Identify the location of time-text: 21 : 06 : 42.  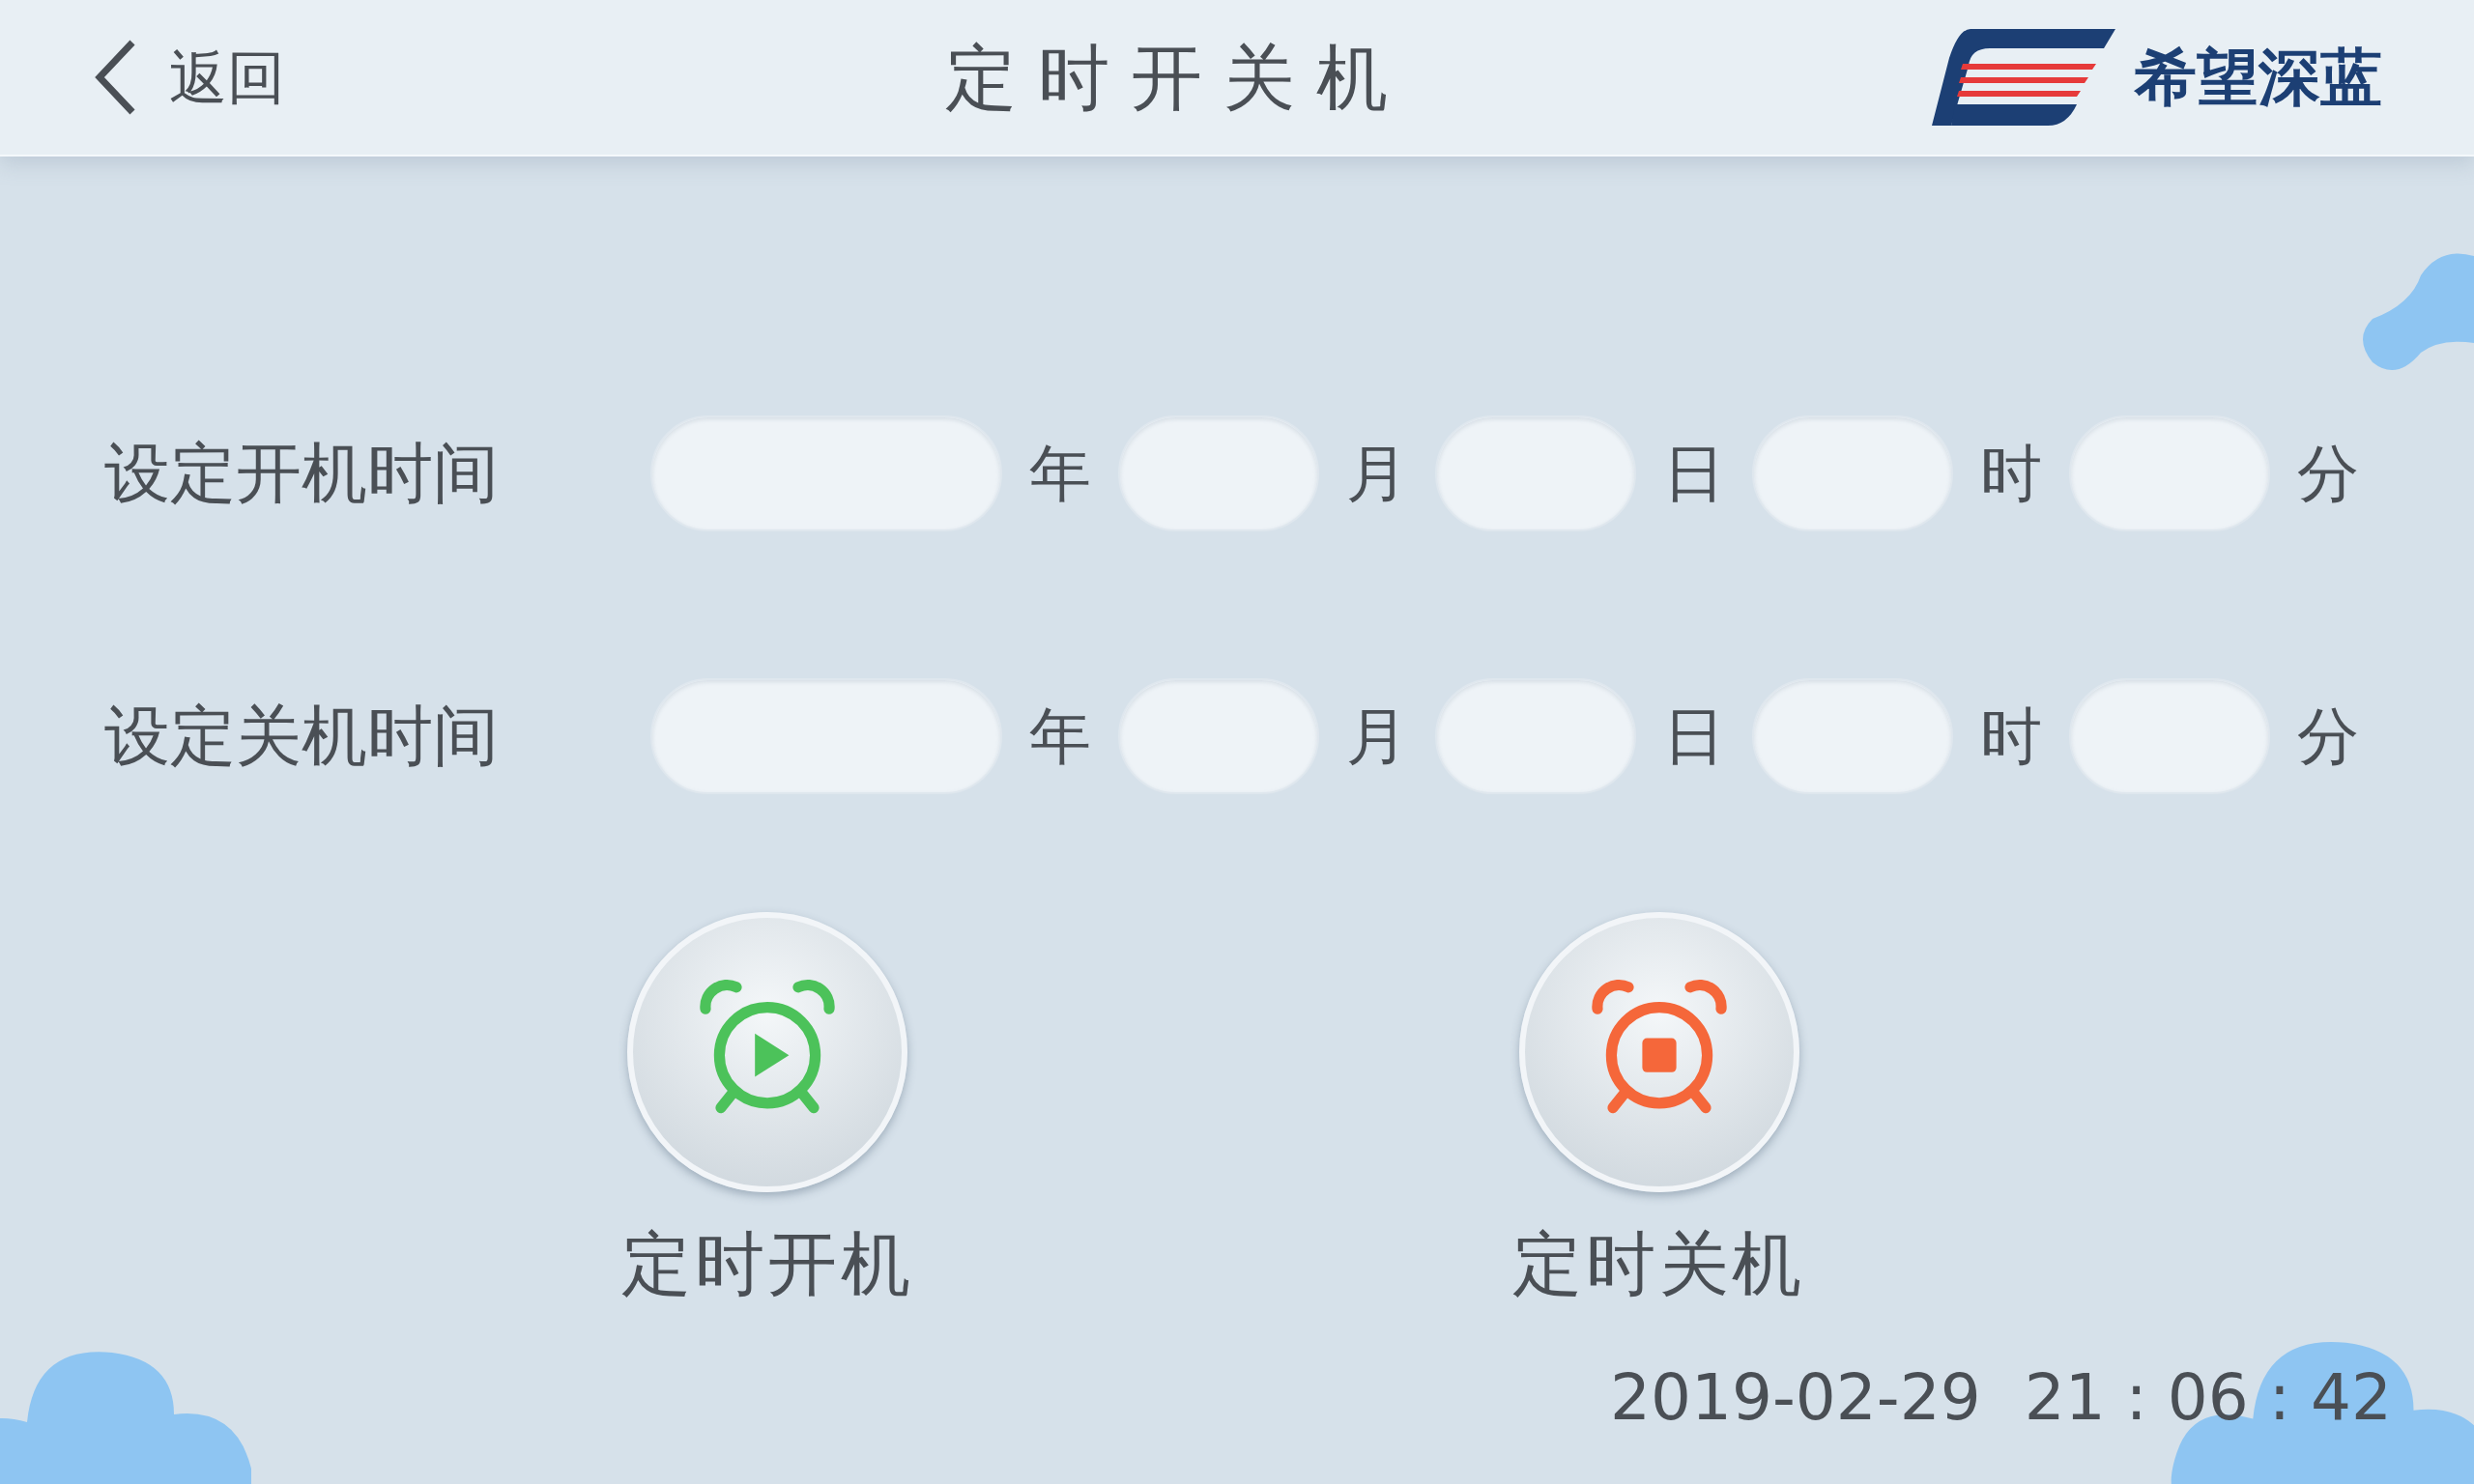
(2208, 1398).